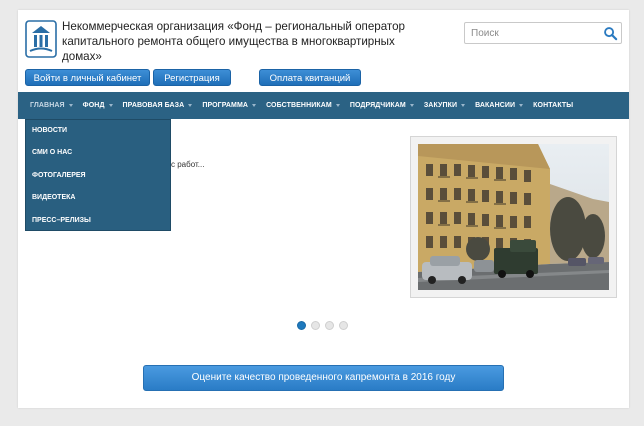 The height and width of the screenshot is (426, 644). I want to click on nav-item-owners: СОБСТВЕННИКАМ, so click(303, 105).